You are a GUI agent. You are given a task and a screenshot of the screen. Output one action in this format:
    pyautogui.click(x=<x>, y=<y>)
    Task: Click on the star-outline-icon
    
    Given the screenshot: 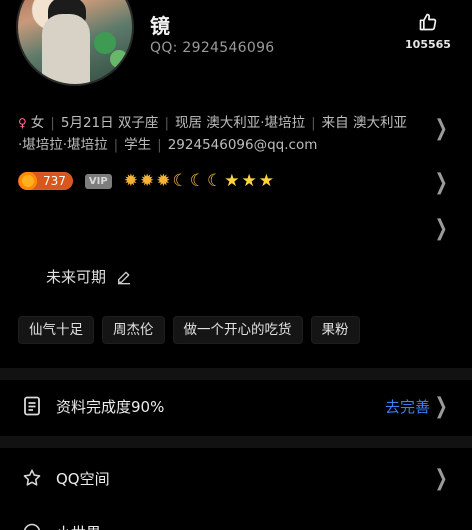 What is the action you would take?
    pyautogui.click(x=32, y=478)
    